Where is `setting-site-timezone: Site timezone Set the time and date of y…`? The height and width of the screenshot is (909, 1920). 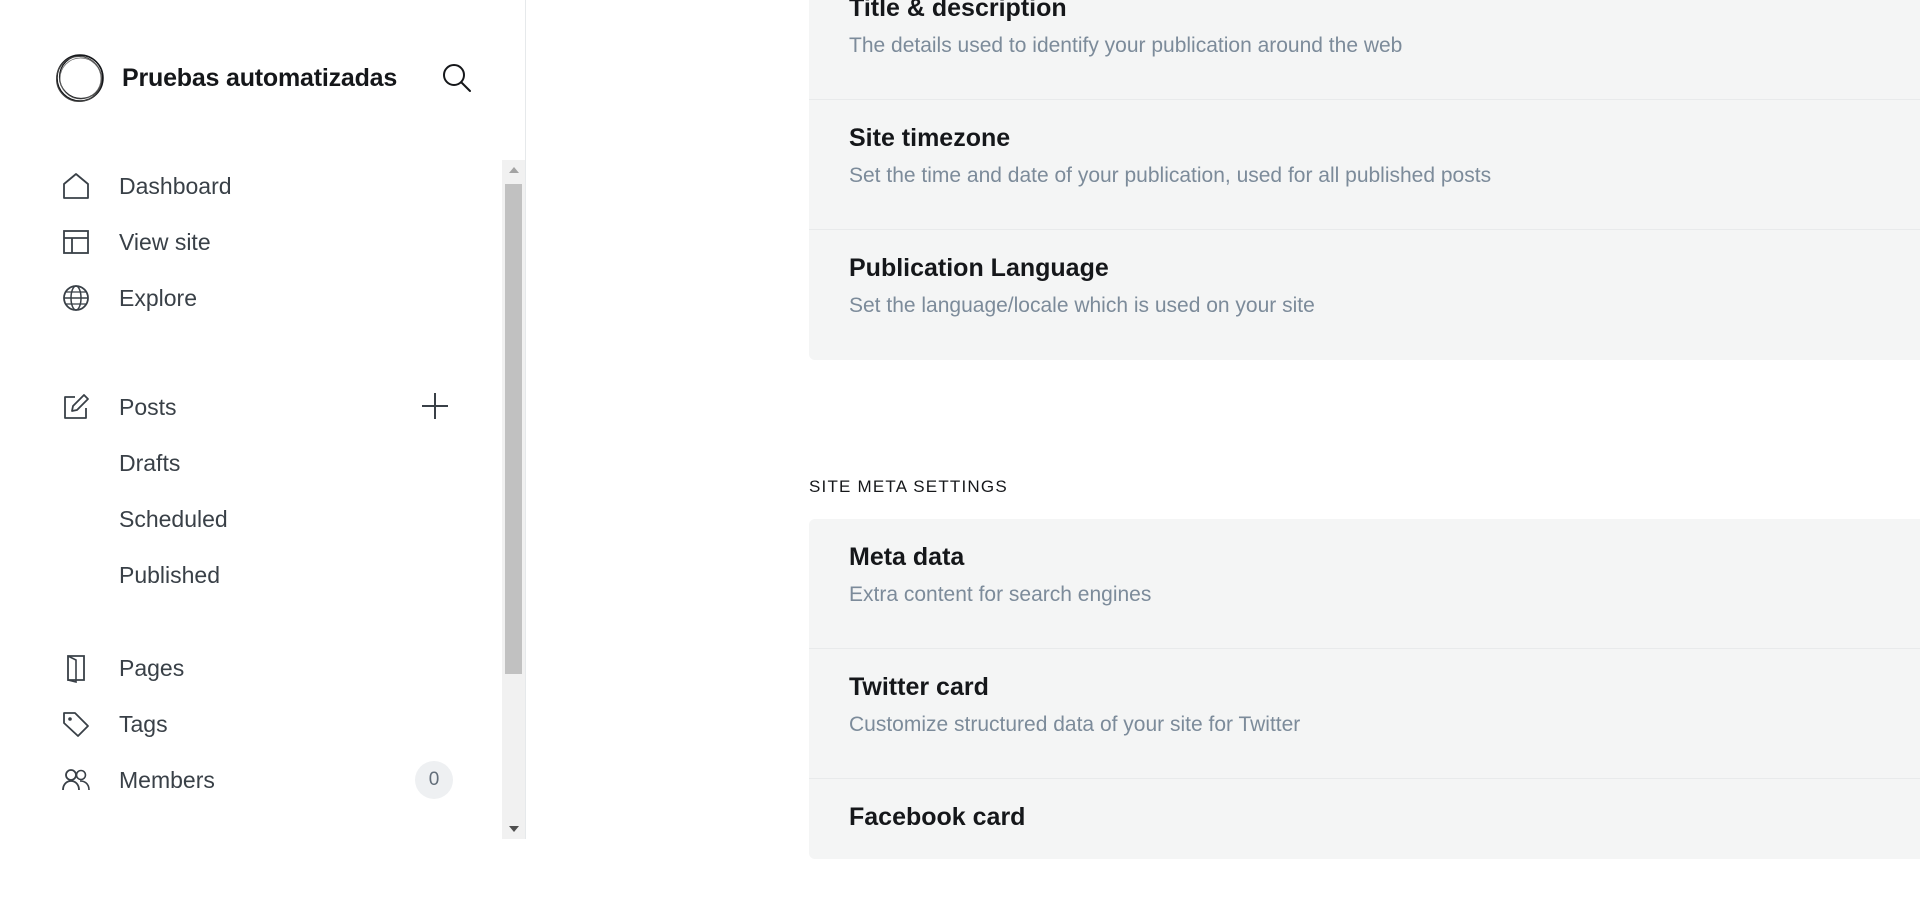
setting-site-timezone: Site timezone Set the time and date of y… is located at coordinates (1364, 165).